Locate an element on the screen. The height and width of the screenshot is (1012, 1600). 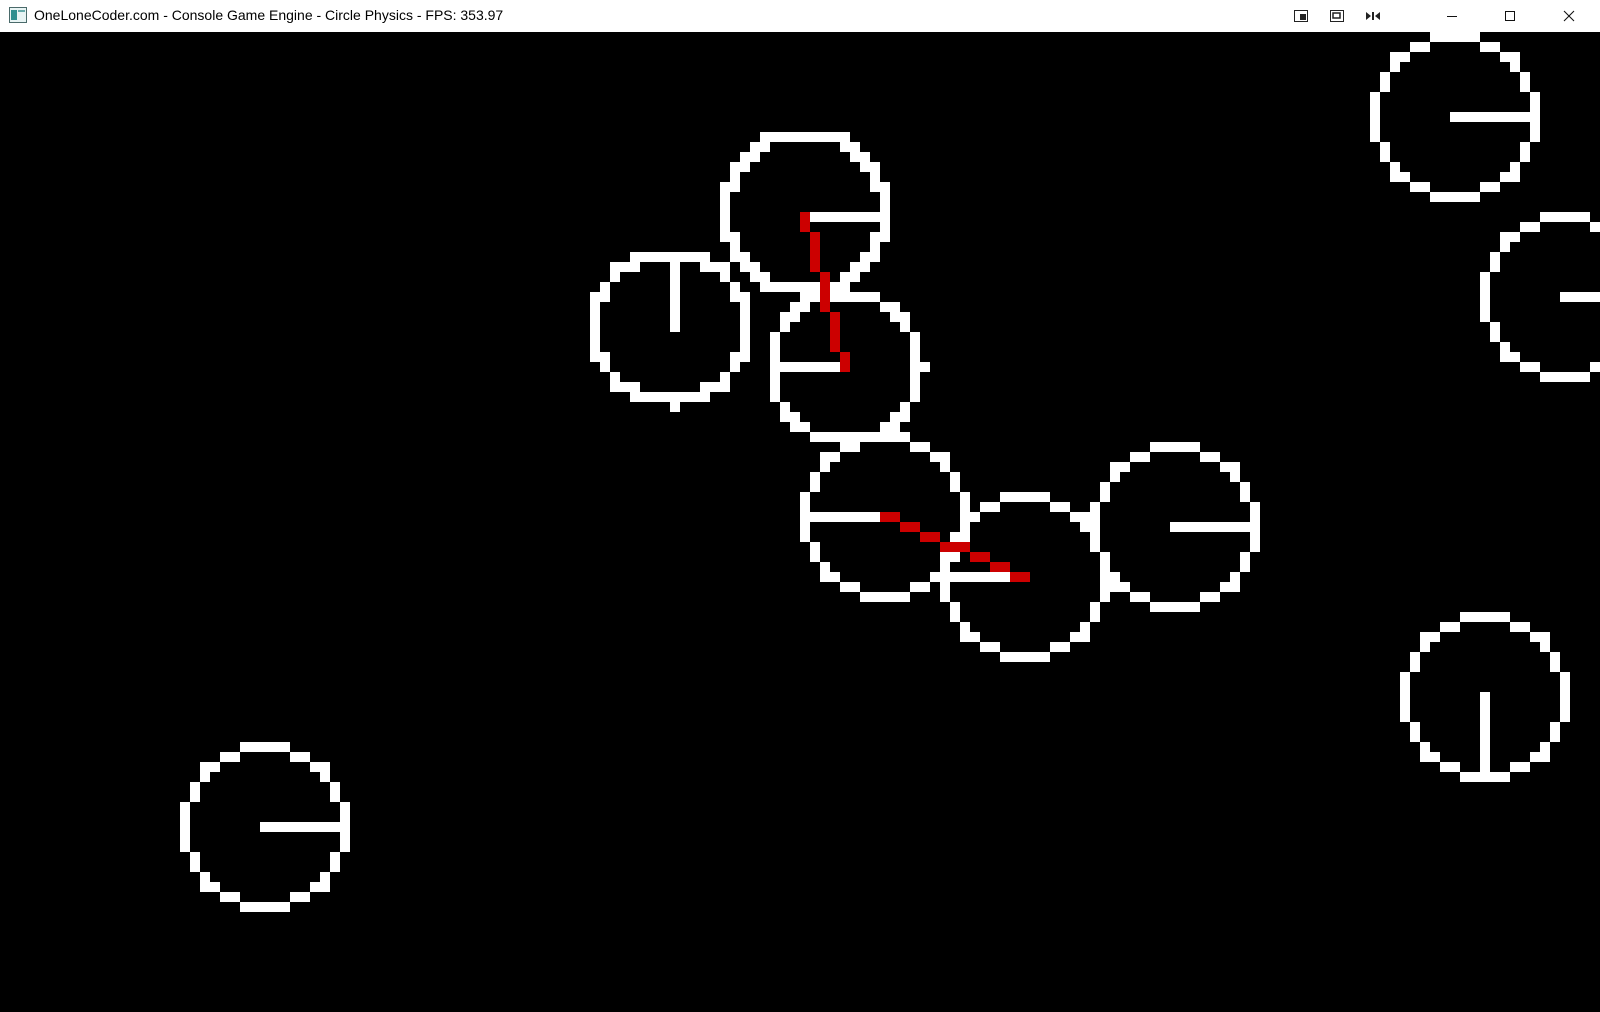
minimize-icon is located at coordinates (1452, 16).